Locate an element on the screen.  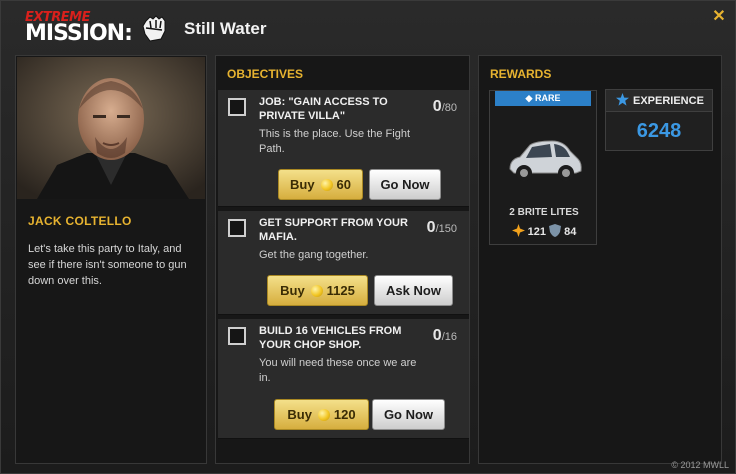
objective-description: This is the place. Use the Fight Path. is located at coordinates (335, 141).